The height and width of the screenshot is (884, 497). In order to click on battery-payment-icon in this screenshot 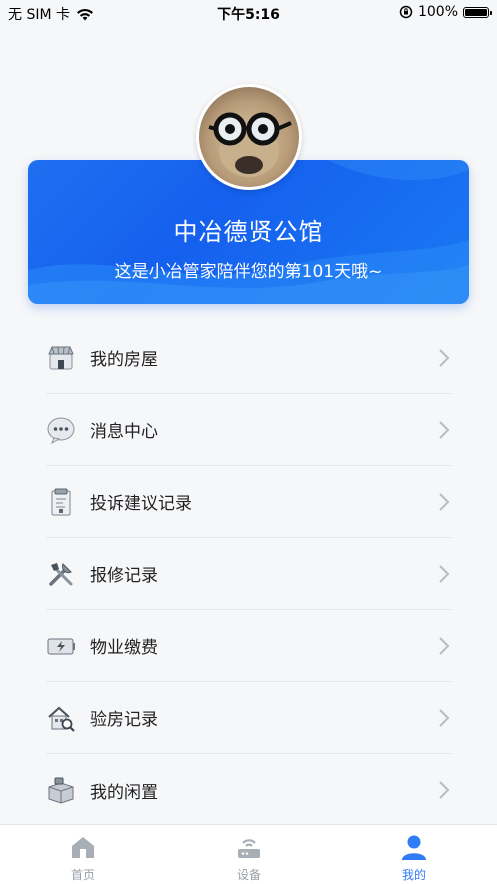, I will do `click(61, 646)`.